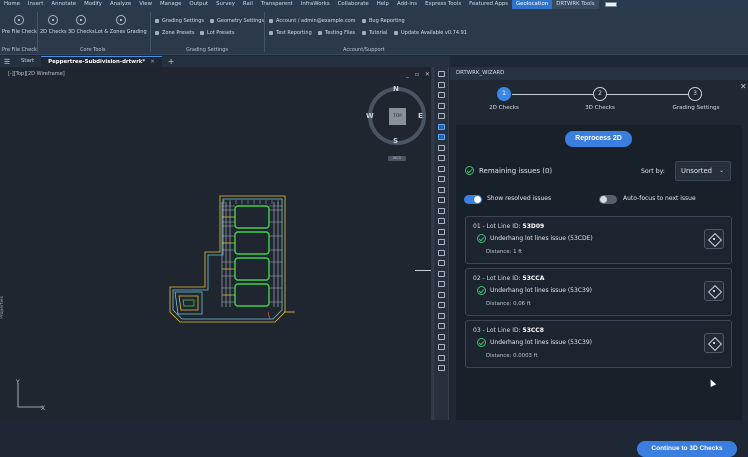 This screenshot has height=457, width=748. What do you see at coordinates (336, 33) in the screenshot?
I see `testing-files-button: Testing Files` at bounding box center [336, 33].